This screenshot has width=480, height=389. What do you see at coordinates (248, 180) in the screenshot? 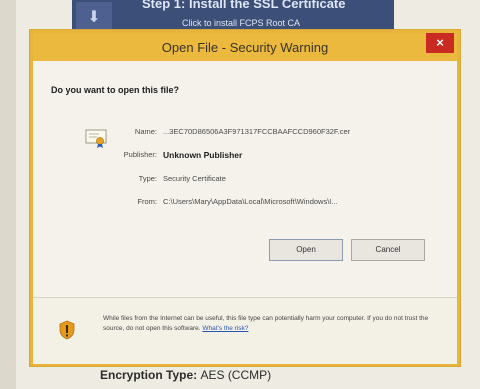
I see `type-row: Type: Security Certificate` at bounding box center [248, 180].